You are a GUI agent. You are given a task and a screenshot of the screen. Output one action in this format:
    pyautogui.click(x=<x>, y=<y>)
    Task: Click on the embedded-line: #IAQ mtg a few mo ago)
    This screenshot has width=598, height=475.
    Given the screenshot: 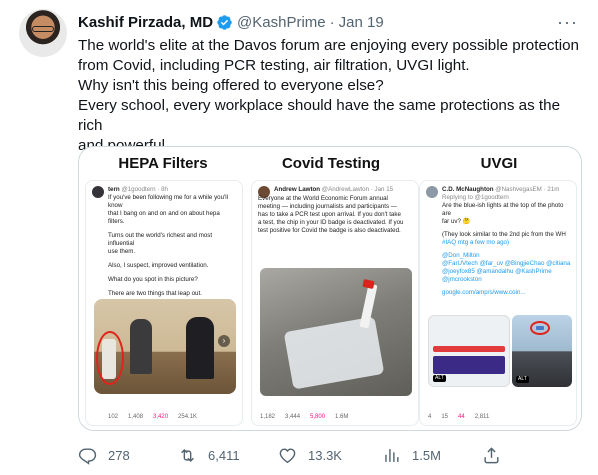 What is the action you would take?
    pyautogui.click(x=476, y=242)
    